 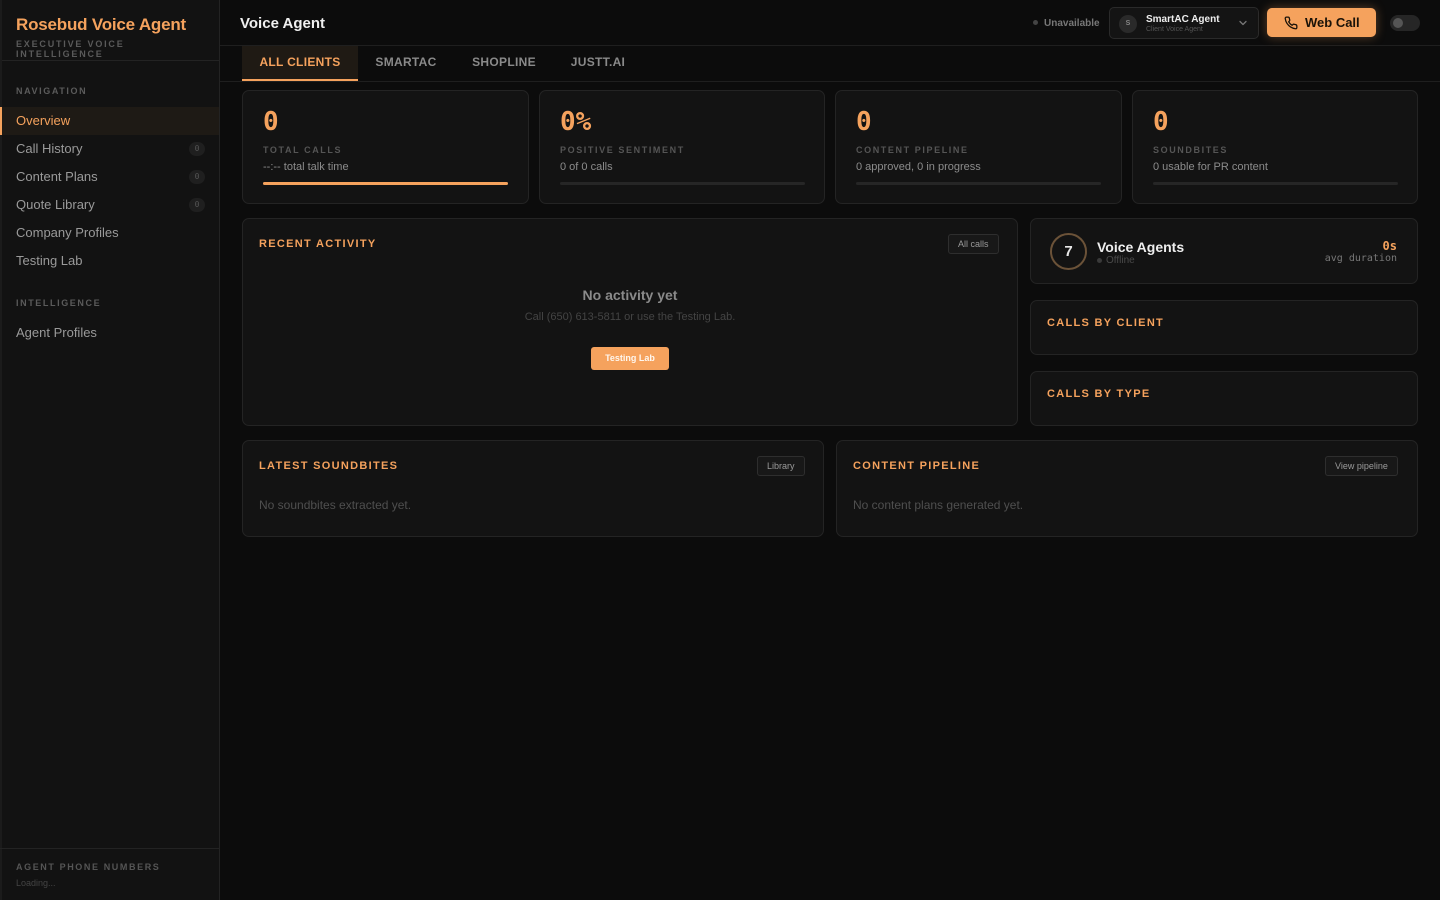 What do you see at coordinates (1174, 29) in the screenshot?
I see `agent-role: Client Voice Agent` at bounding box center [1174, 29].